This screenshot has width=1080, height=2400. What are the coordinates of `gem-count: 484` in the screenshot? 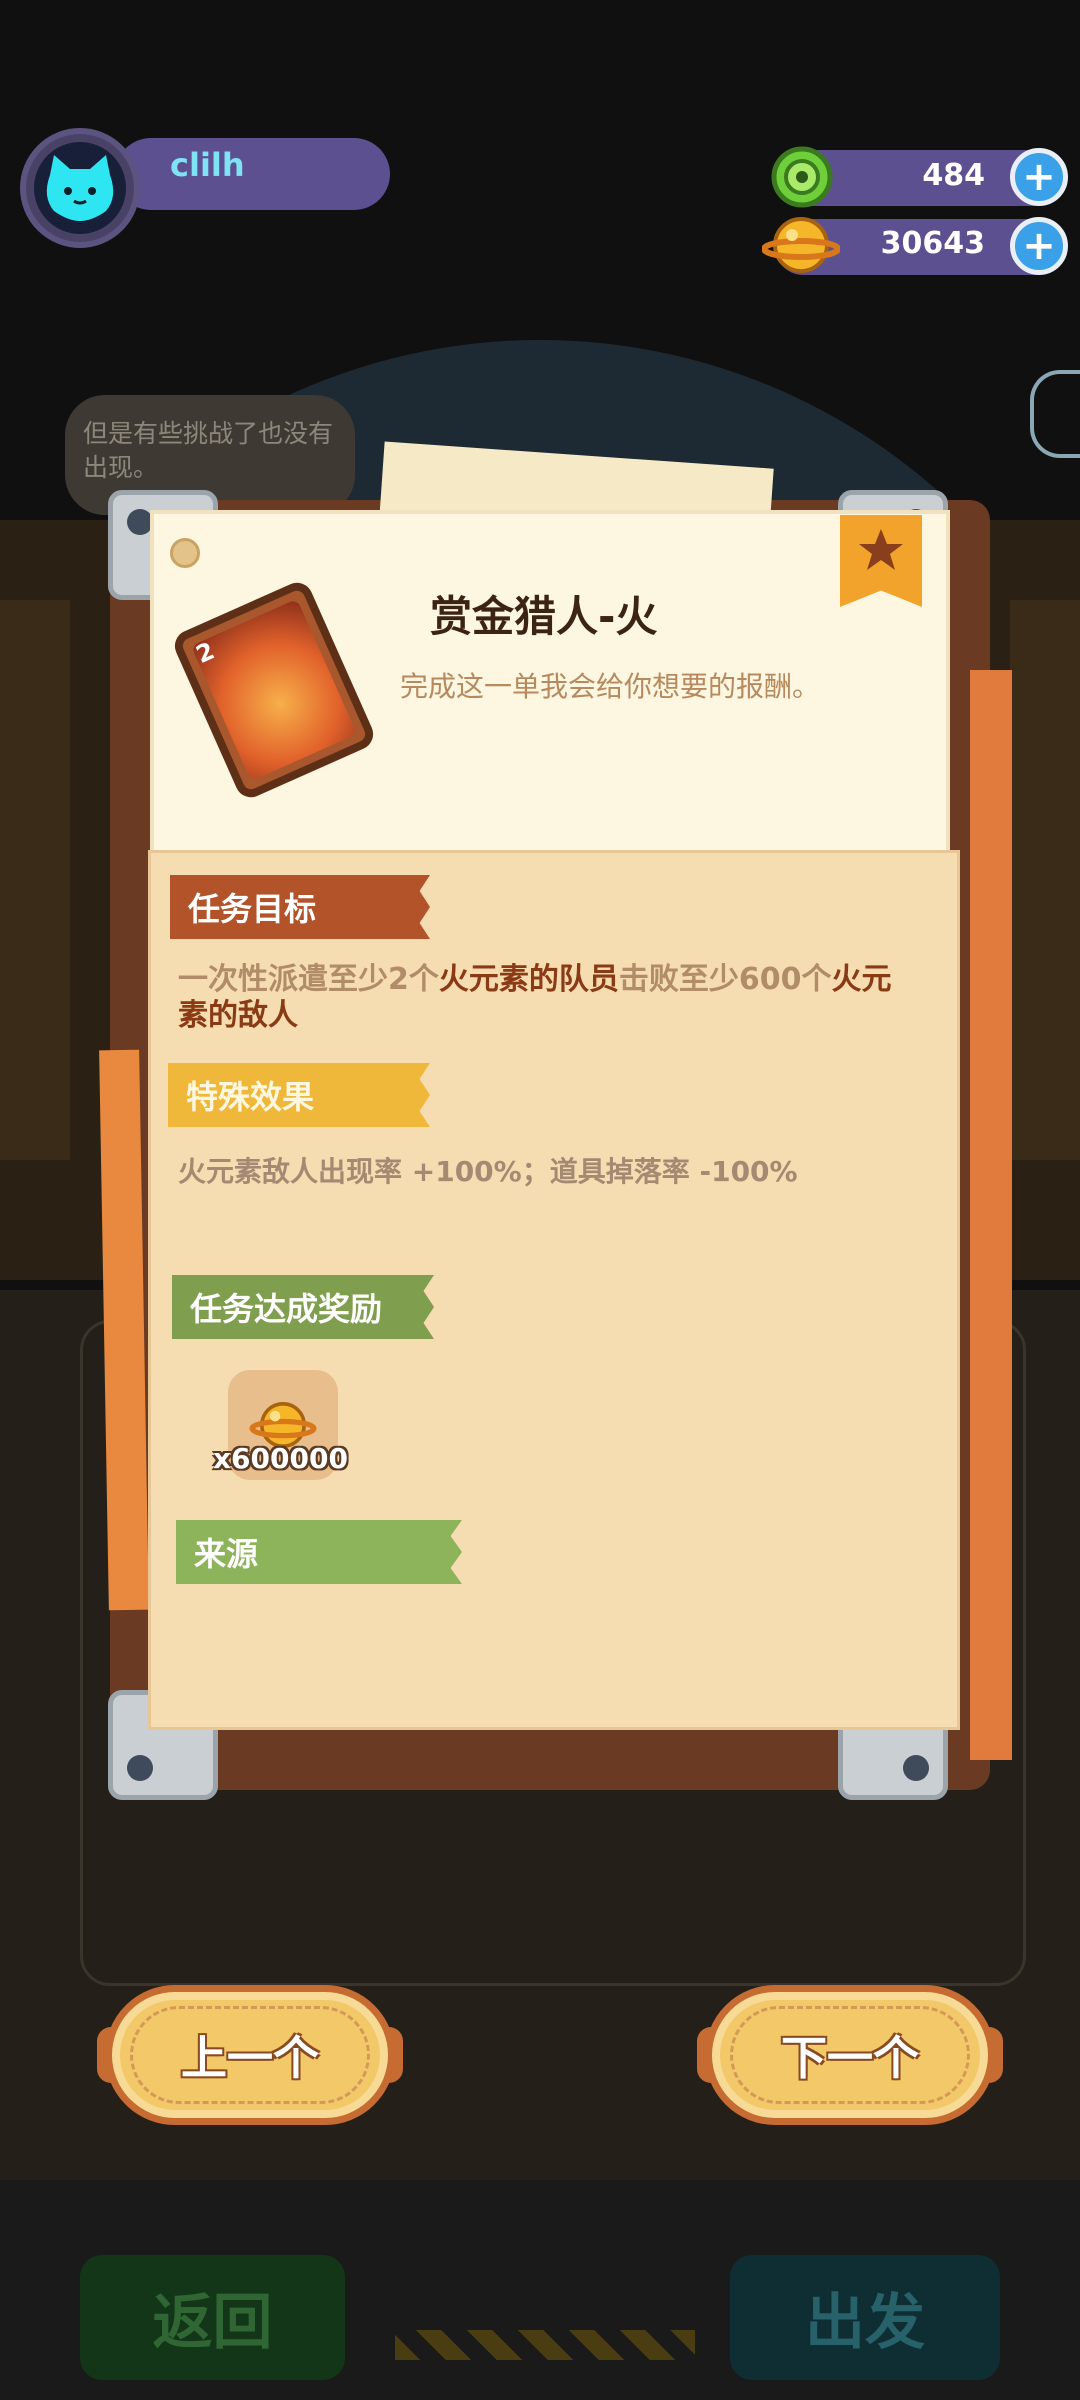 It's located at (953, 175).